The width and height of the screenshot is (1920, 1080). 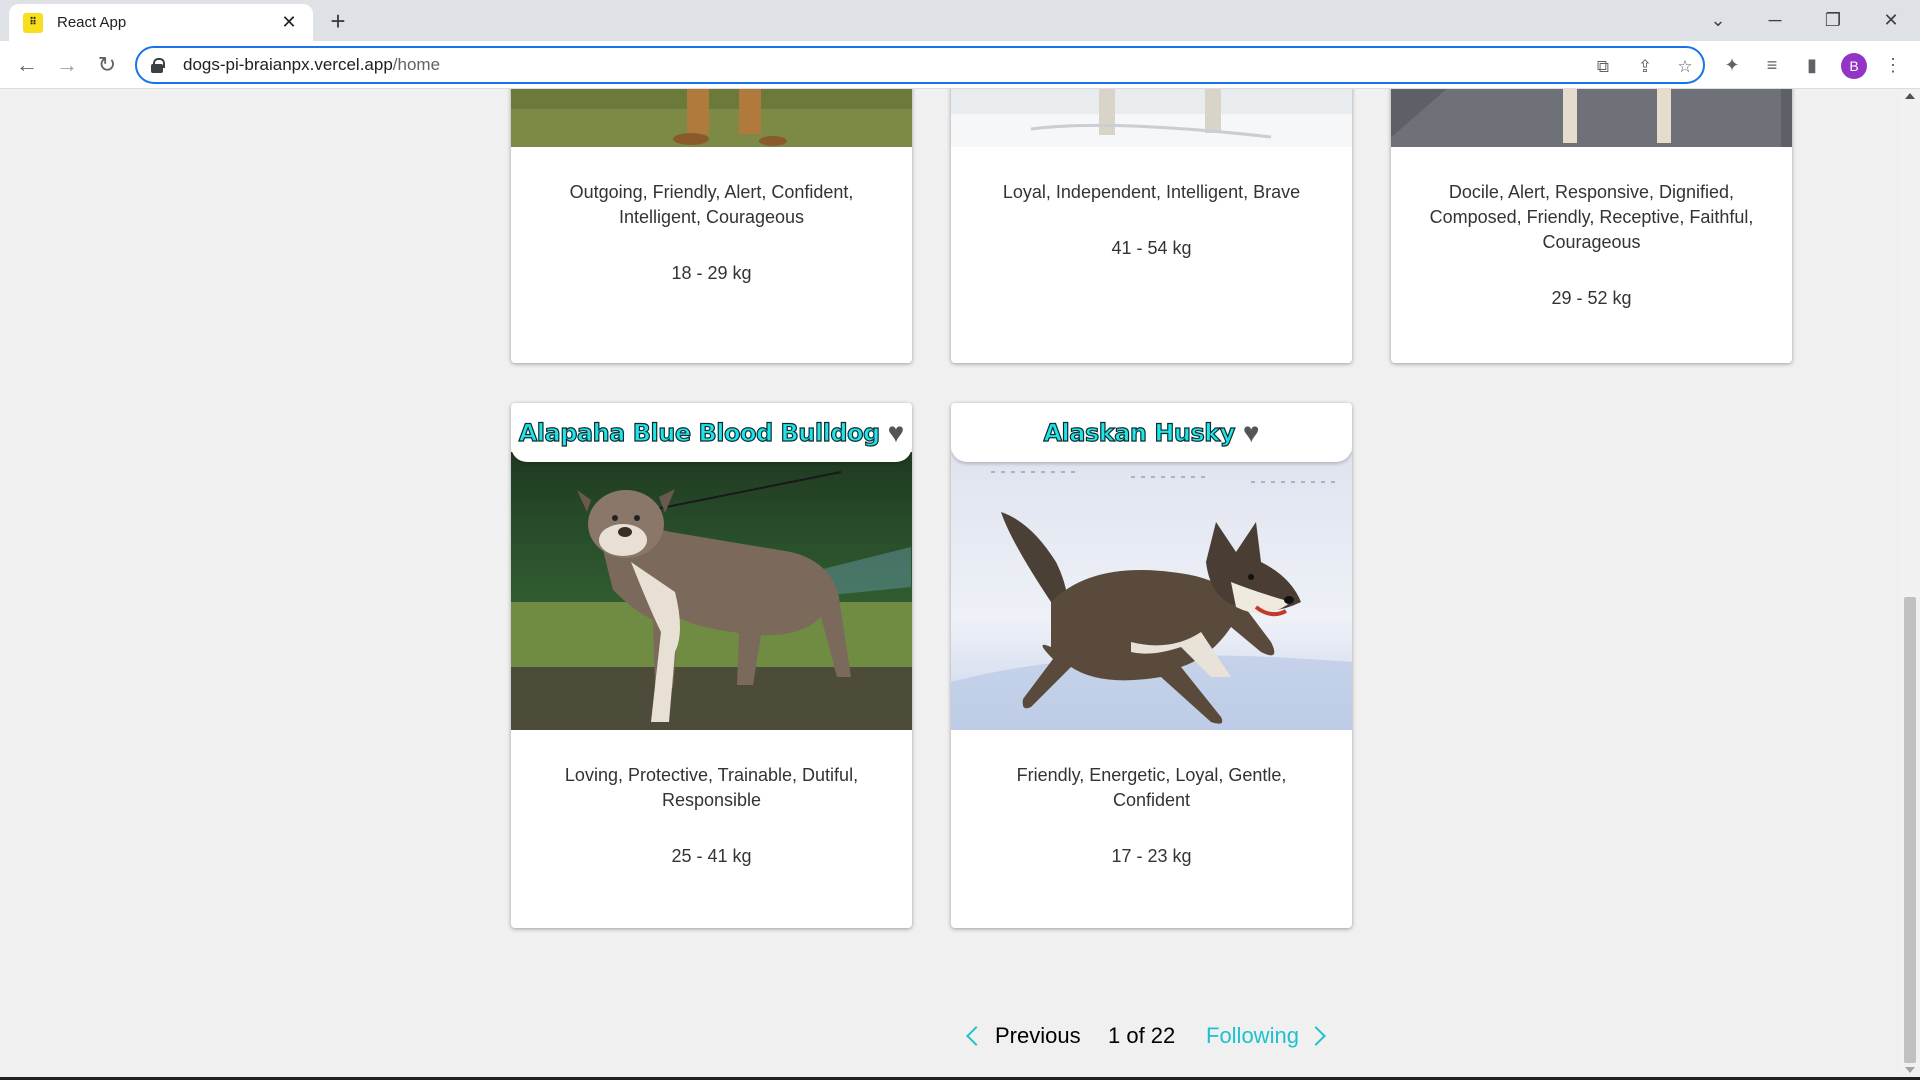 I want to click on dog-weight: 25 - 41 kg, so click(x=711, y=856).